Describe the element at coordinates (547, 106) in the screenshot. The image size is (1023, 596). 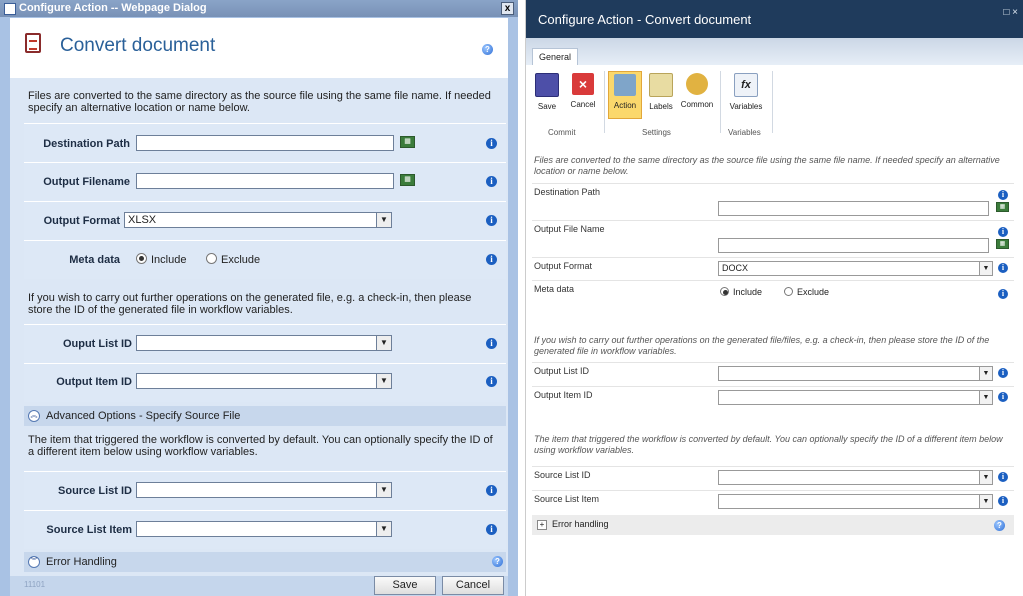
I see `ribbon-save-label: Save` at that location.